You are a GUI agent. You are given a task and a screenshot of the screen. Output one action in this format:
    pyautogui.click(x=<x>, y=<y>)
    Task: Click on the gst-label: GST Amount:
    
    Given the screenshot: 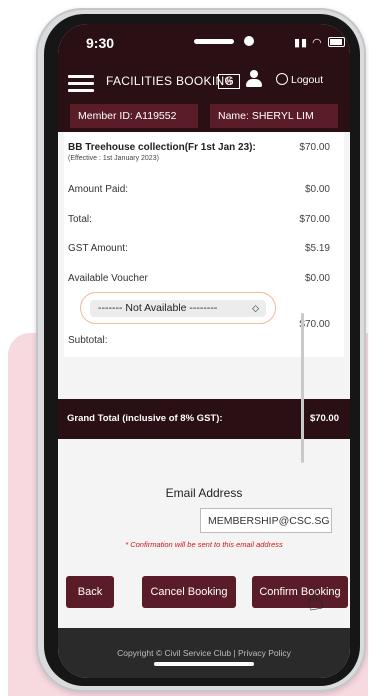 What is the action you would take?
    pyautogui.click(x=98, y=248)
    